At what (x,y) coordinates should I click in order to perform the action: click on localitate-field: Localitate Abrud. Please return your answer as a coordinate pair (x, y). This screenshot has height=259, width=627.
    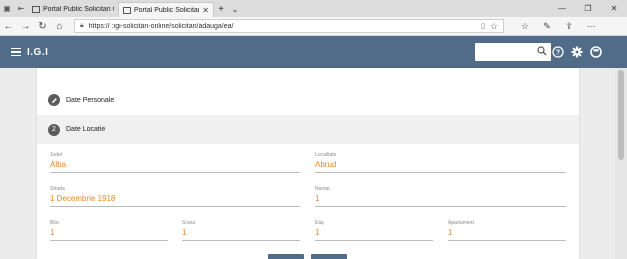
    Looking at the image, I should click on (440, 162).